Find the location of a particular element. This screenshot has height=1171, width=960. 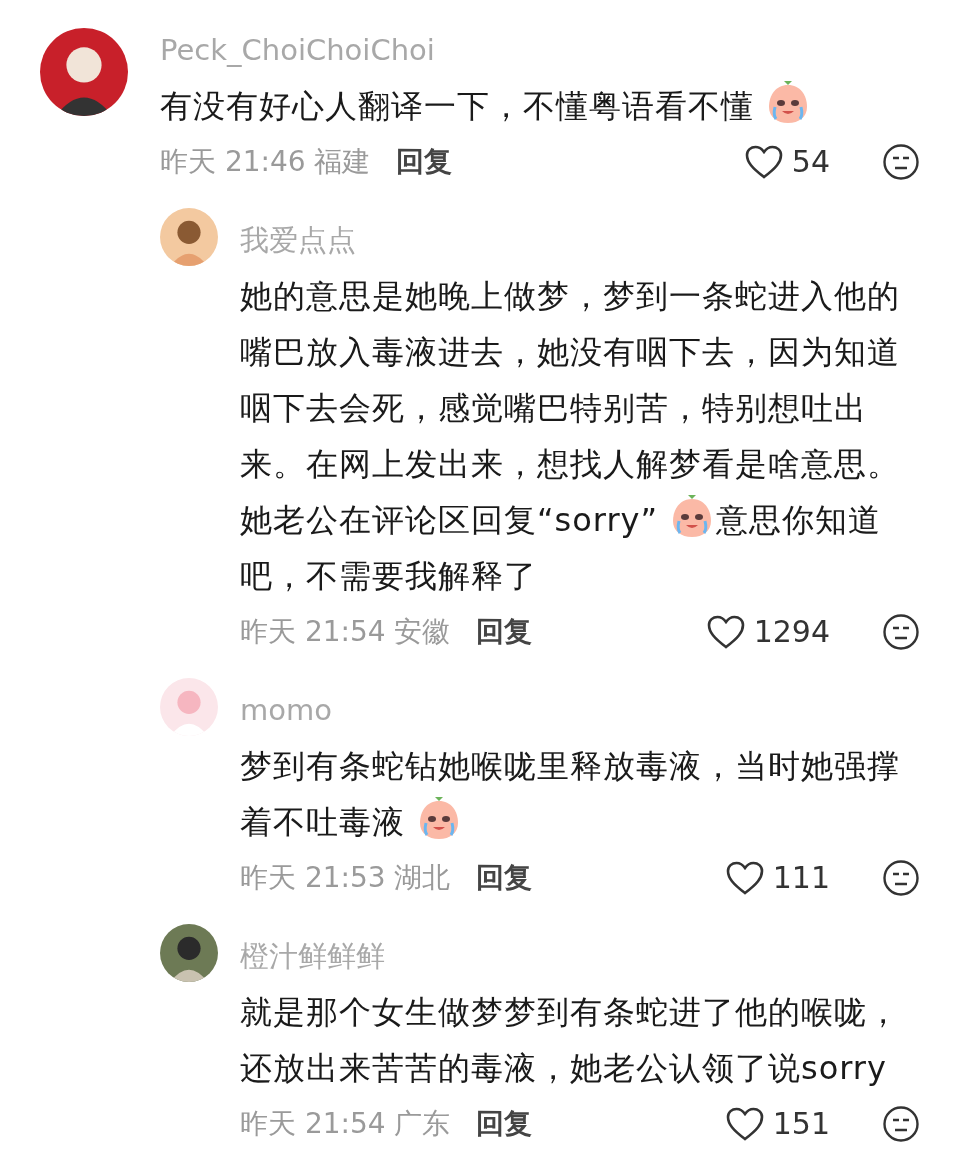

like-count: 111 is located at coordinates (801, 878).